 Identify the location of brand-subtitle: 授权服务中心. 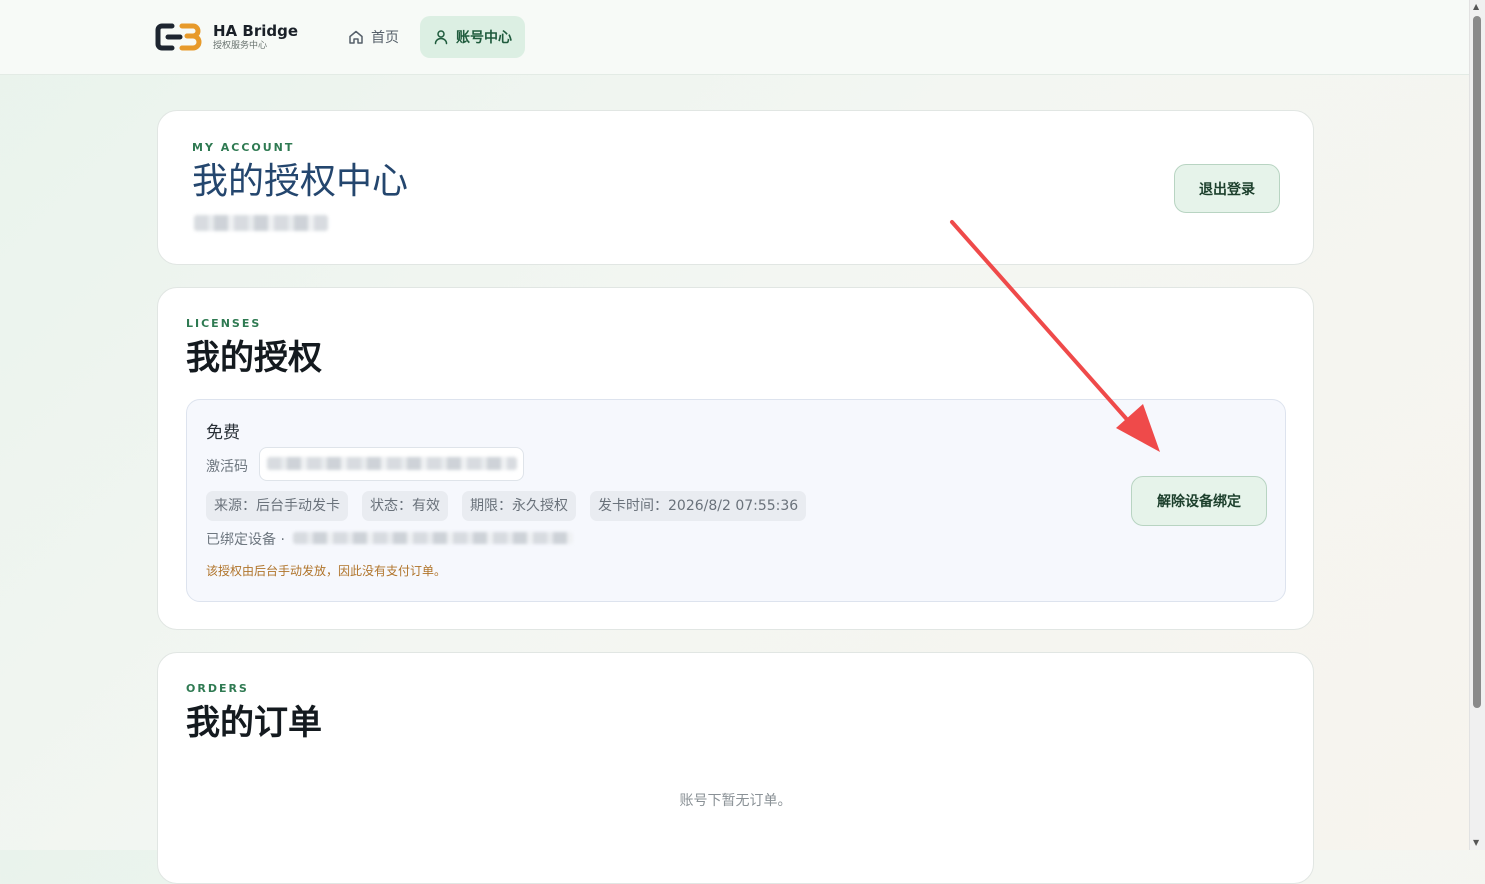
(240, 46).